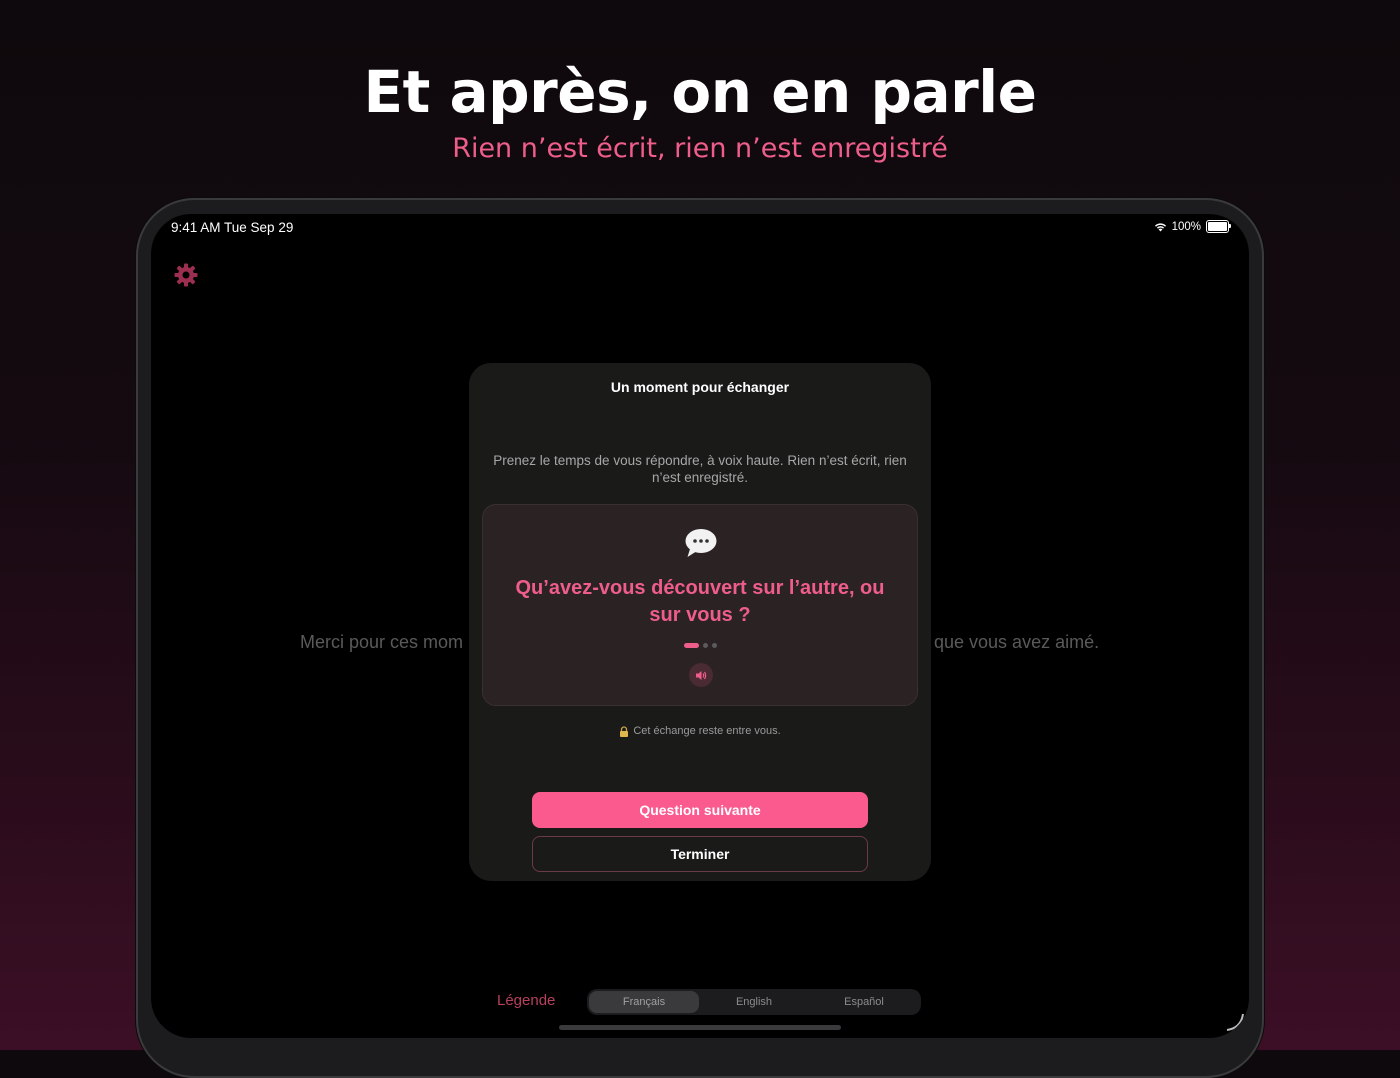 The height and width of the screenshot is (1078, 1400). Describe the element at coordinates (186, 275) in the screenshot. I see `gear-icon` at that location.